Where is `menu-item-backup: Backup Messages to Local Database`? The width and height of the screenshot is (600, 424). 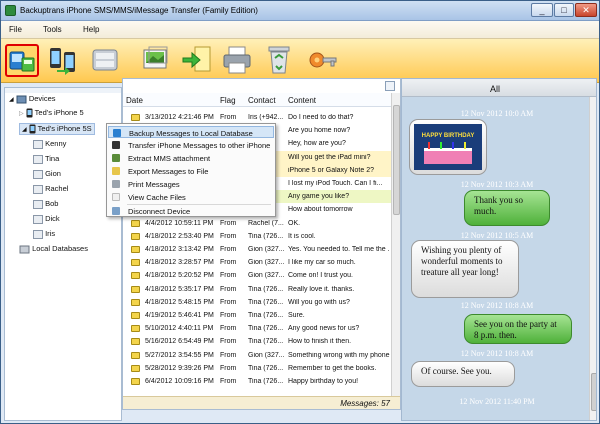
menu-item-backup: Backup Messages to Local Database is located at coordinates (191, 132).